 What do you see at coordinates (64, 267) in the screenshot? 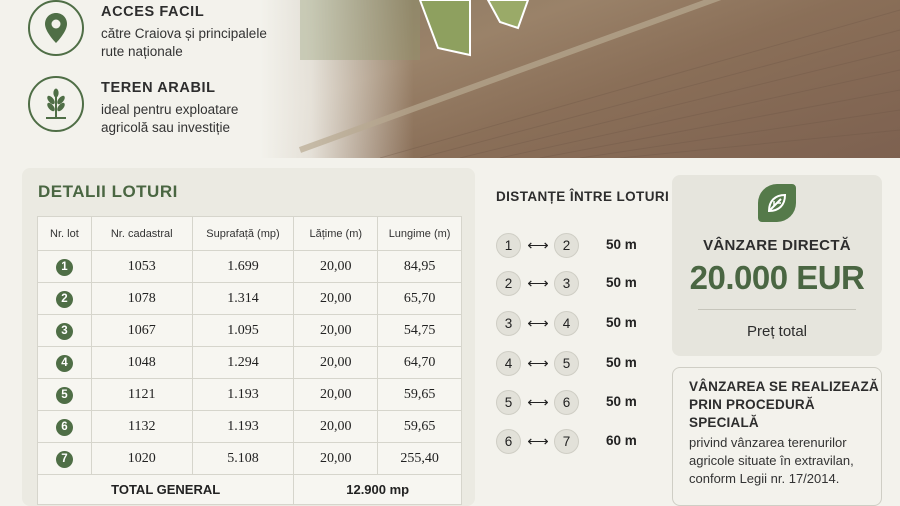
I see `lot-number-badge: 1` at bounding box center [64, 267].